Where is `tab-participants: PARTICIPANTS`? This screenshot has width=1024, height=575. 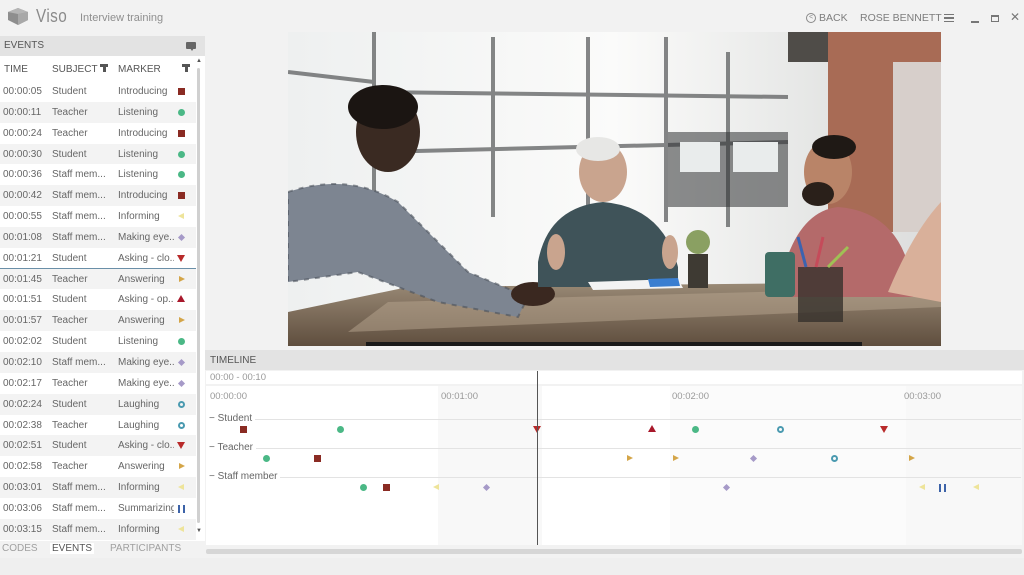
tab-participants: PARTICIPANTS is located at coordinates (145, 548).